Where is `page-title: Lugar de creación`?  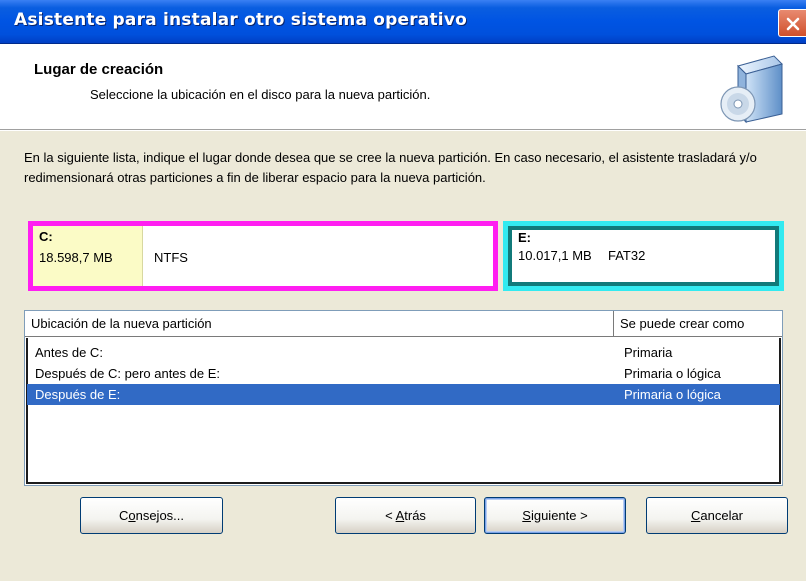 page-title: Lugar de creación is located at coordinates (99, 69).